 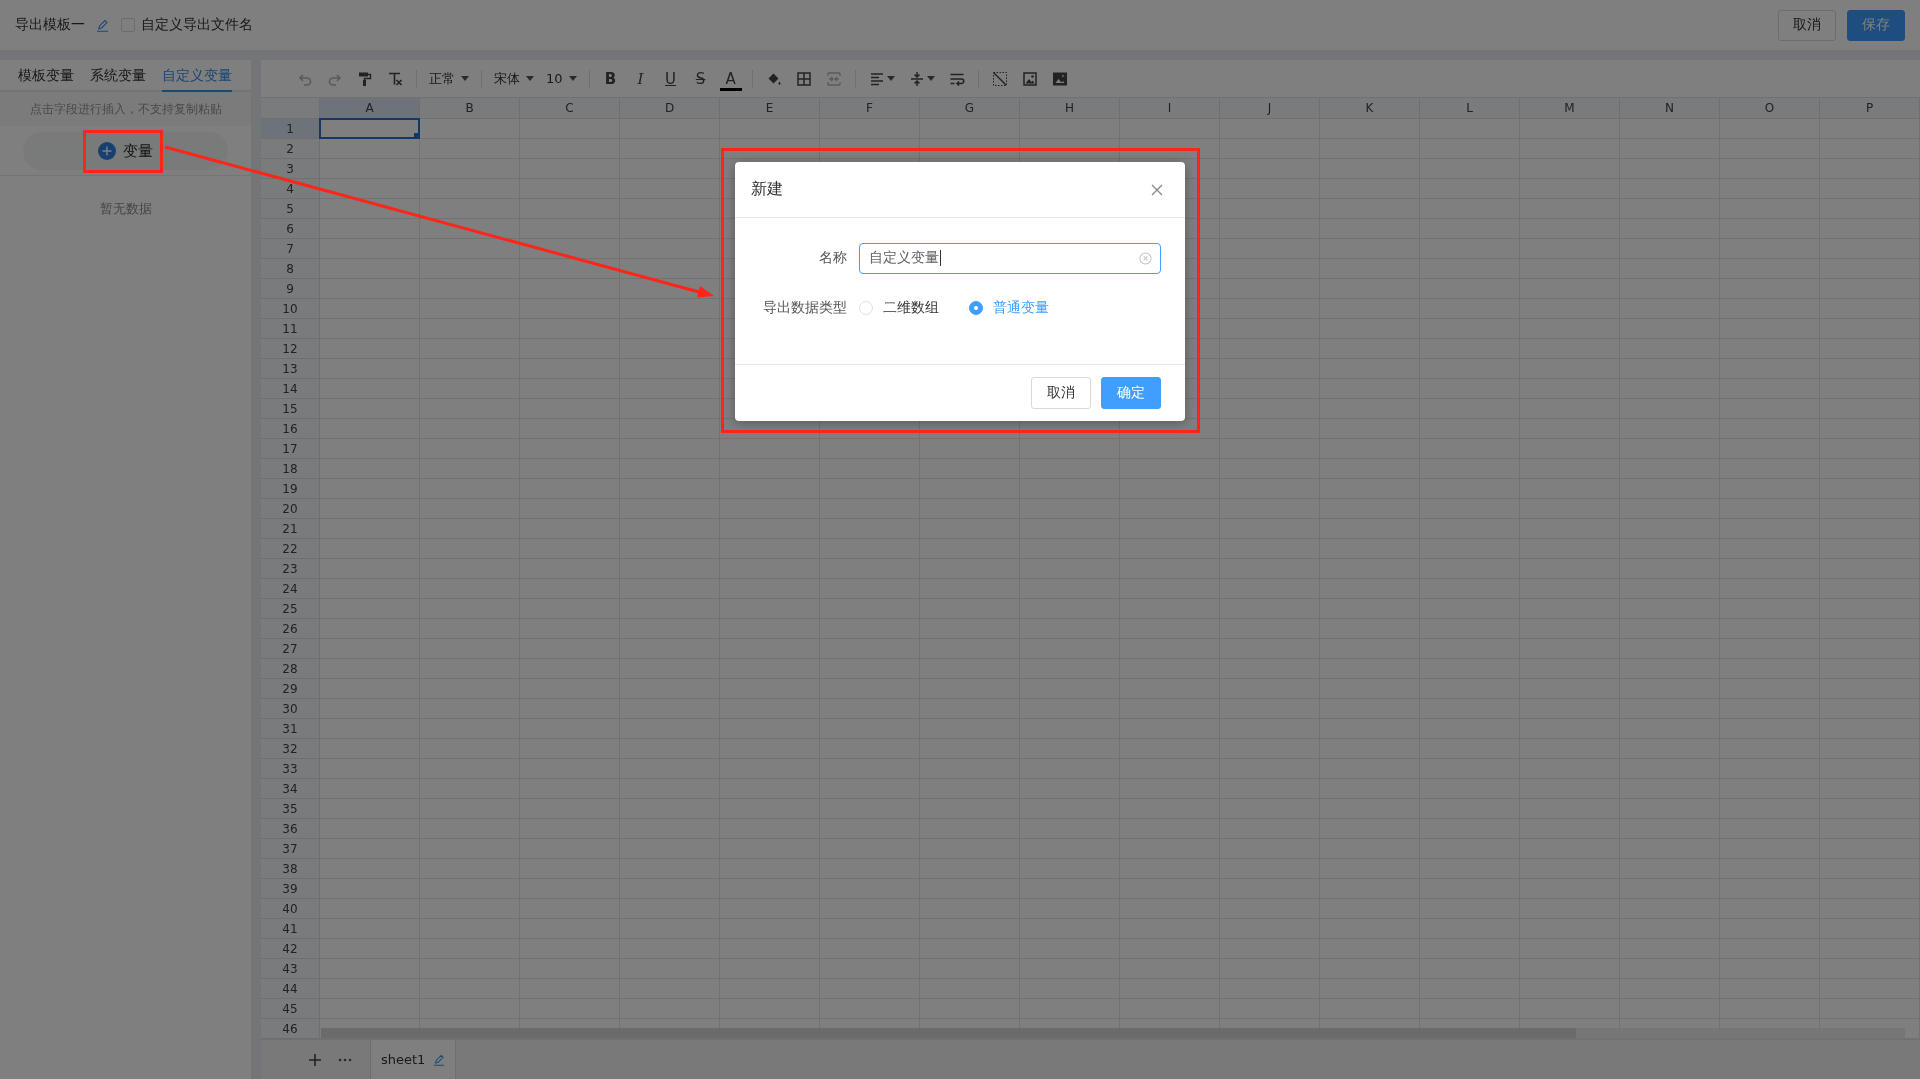 What do you see at coordinates (290, 389) in the screenshot?
I see `row-header: 14` at bounding box center [290, 389].